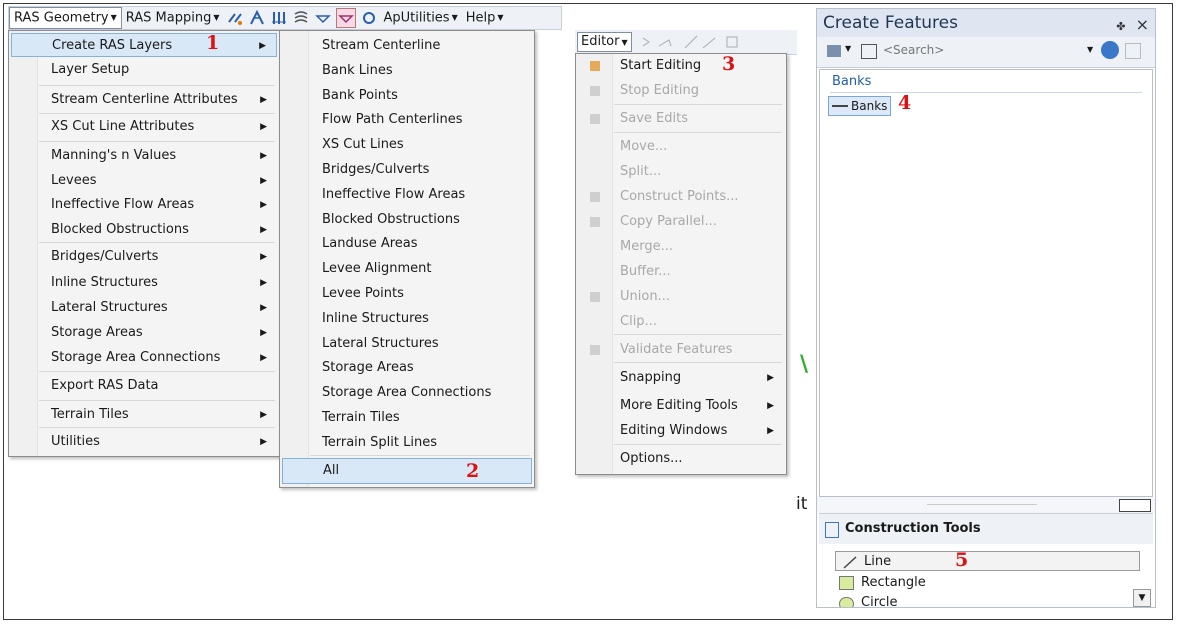  What do you see at coordinates (257, 18) in the screenshot?
I see `flow-paths-icon` at bounding box center [257, 18].